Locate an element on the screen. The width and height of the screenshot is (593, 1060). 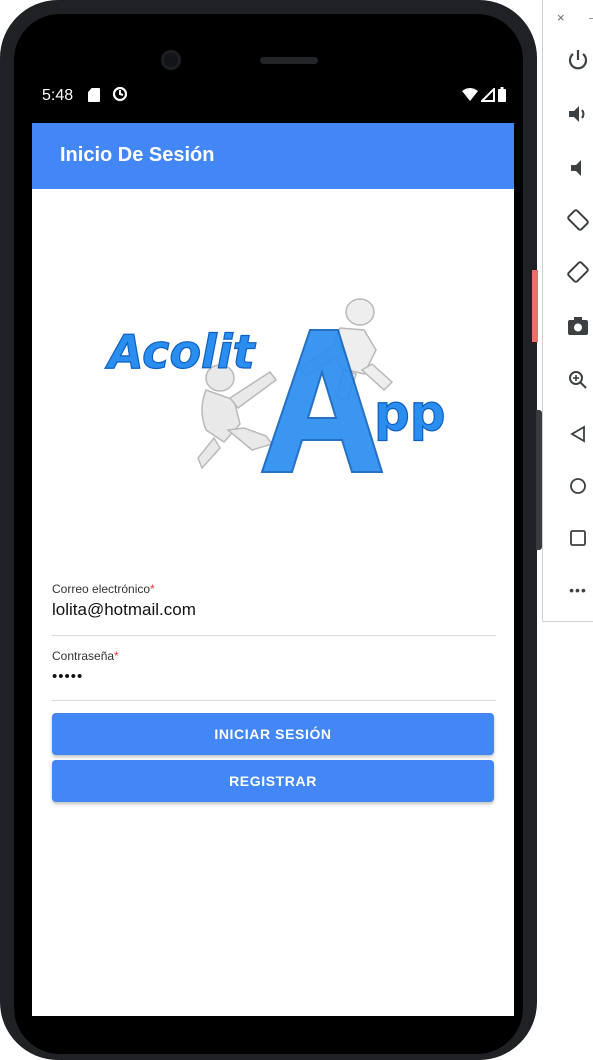
password-input: ••••• is located at coordinates (274, 676).